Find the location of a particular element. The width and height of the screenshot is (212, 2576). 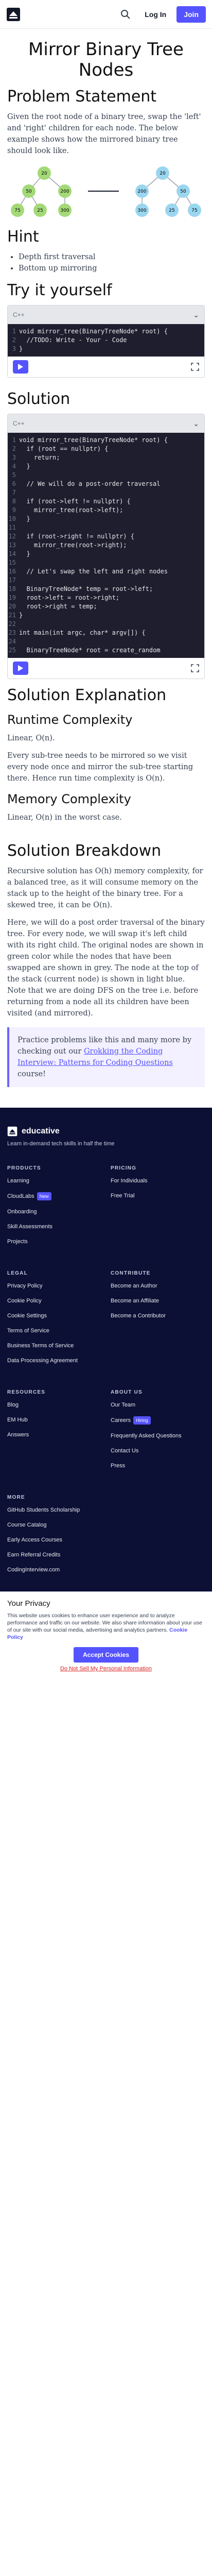

footer-link: Projects is located at coordinates (54, 1242).